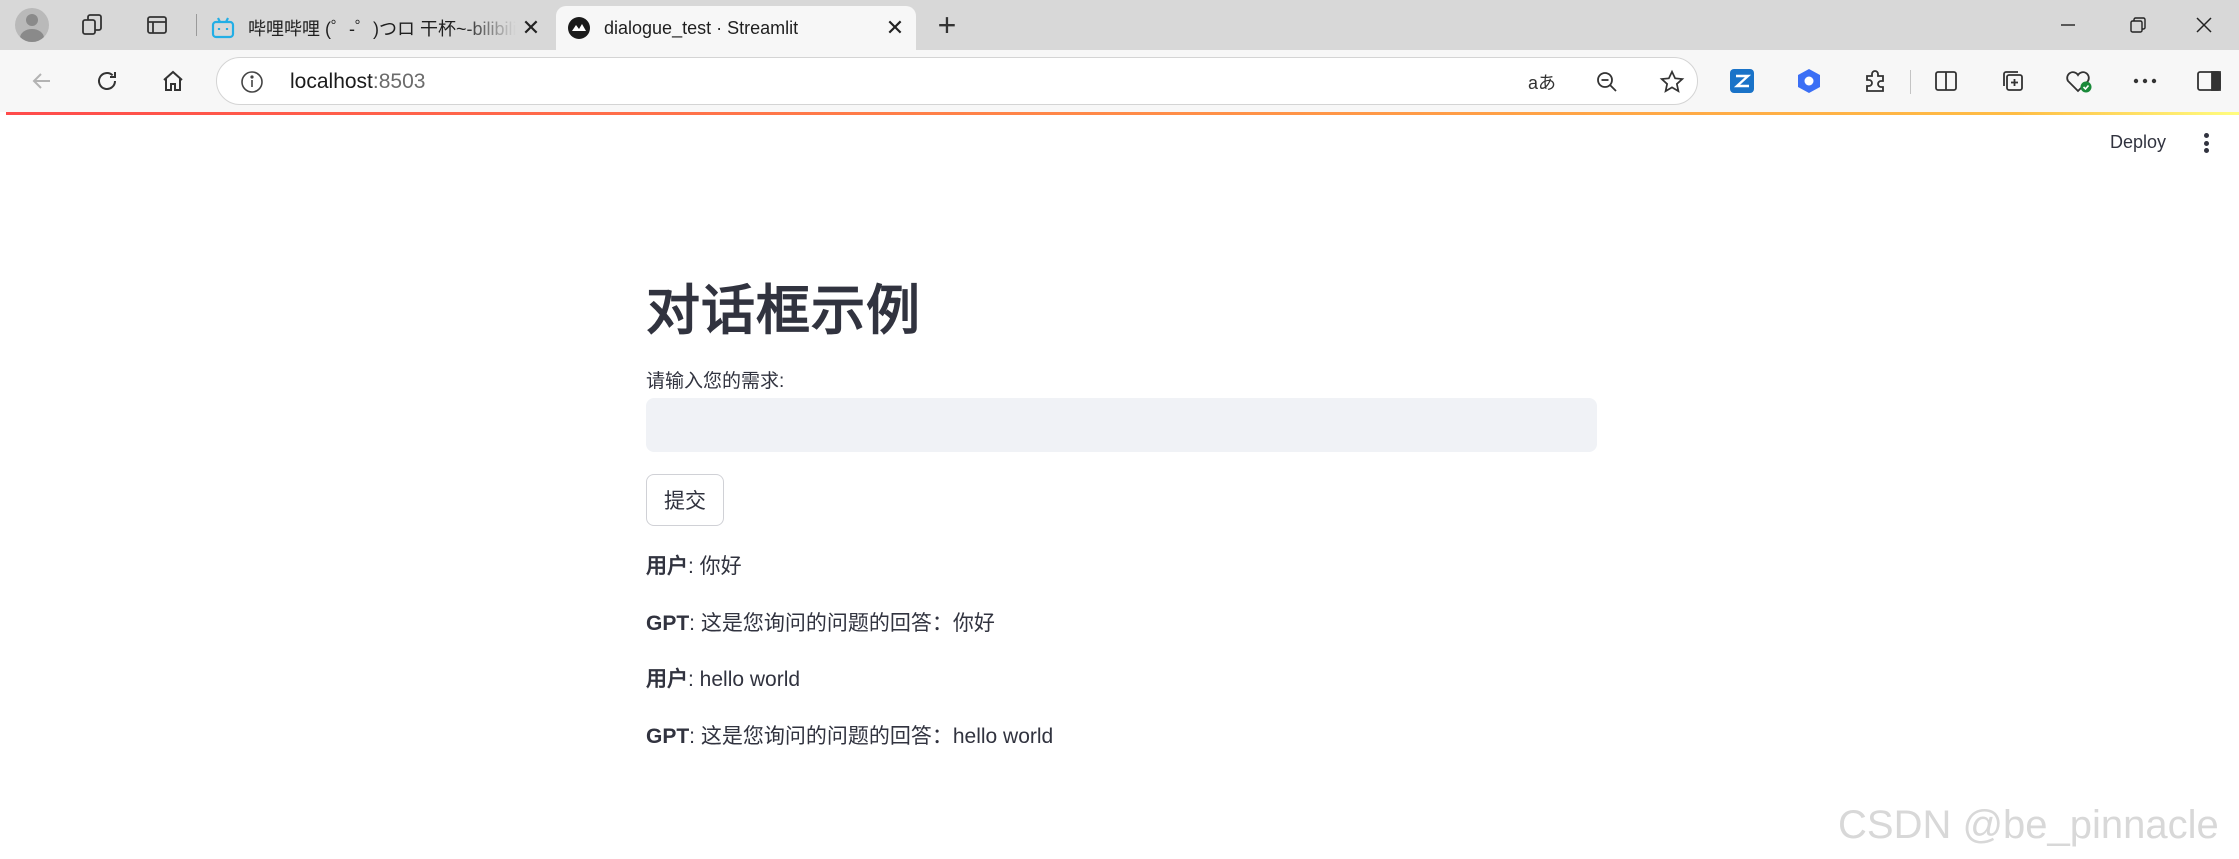 The width and height of the screenshot is (2239, 859). I want to click on zoom-out-icon, so click(1607, 82).